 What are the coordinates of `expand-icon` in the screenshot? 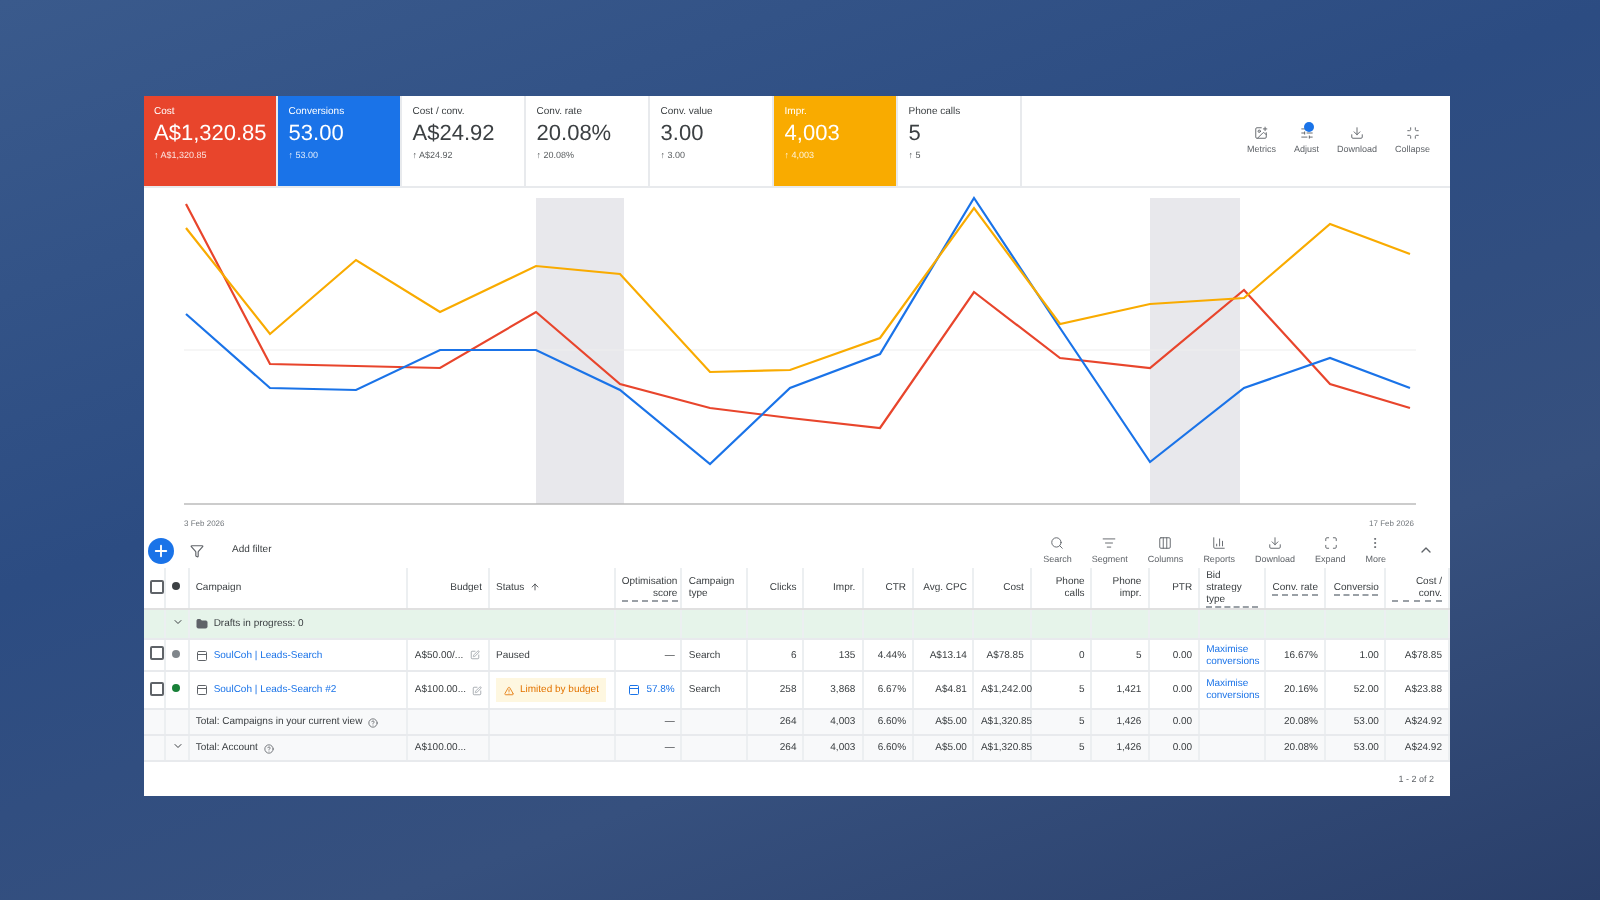 It's located at (1330, 543).